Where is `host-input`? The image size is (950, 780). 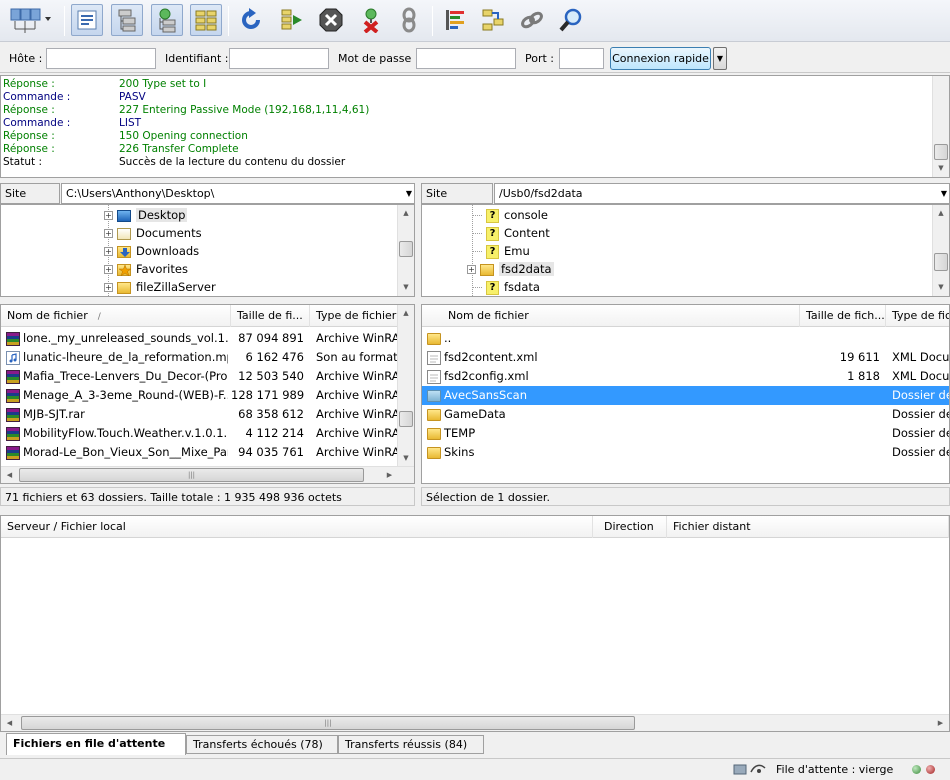 host-input is located at coordinates (101, 58).